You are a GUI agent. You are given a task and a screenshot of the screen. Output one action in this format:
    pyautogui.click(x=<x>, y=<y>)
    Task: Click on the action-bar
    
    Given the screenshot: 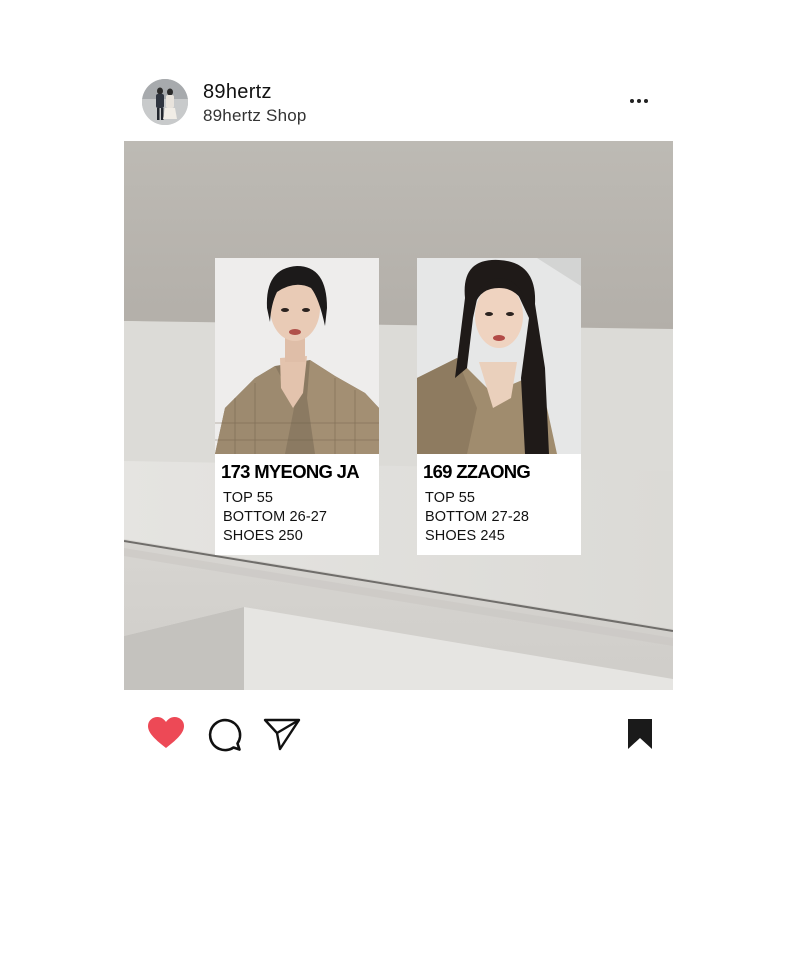 What is the action you would take?
    pyautogui.click(x=401, y=734)
    